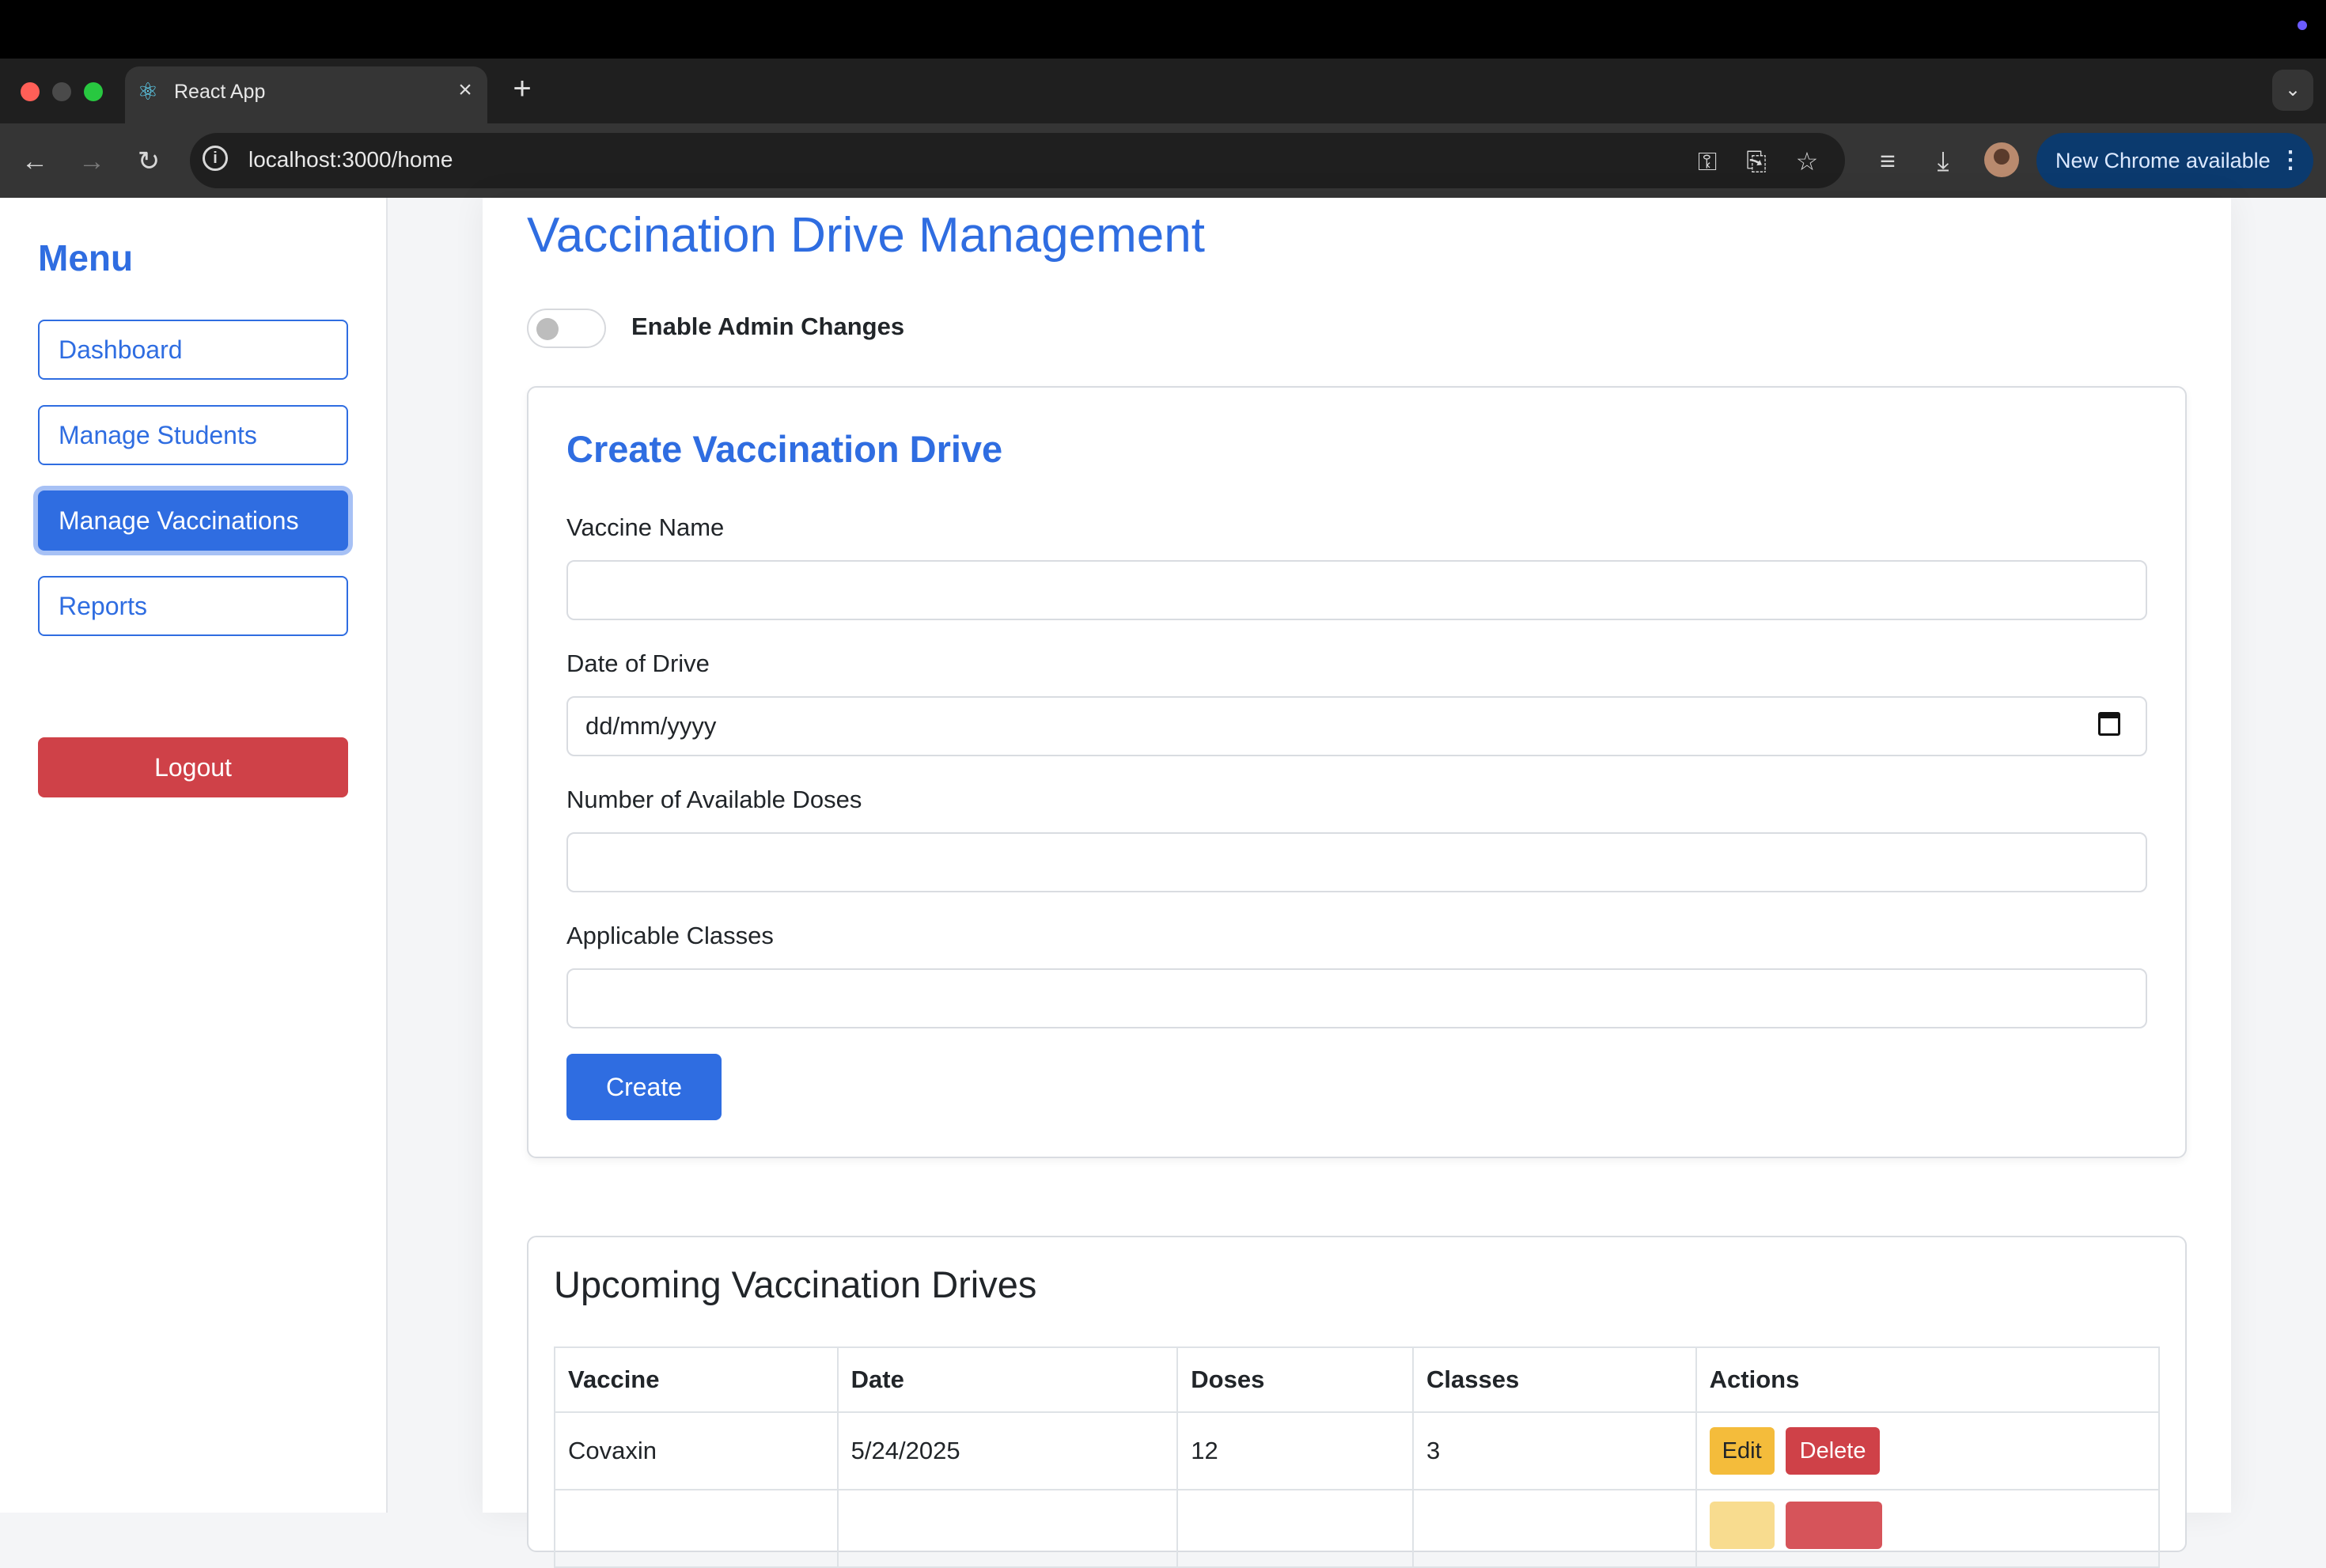 The width and height of the screenshot is (2326, 1568). I want to click on cell-classes: 3, so click(1554, 1450).